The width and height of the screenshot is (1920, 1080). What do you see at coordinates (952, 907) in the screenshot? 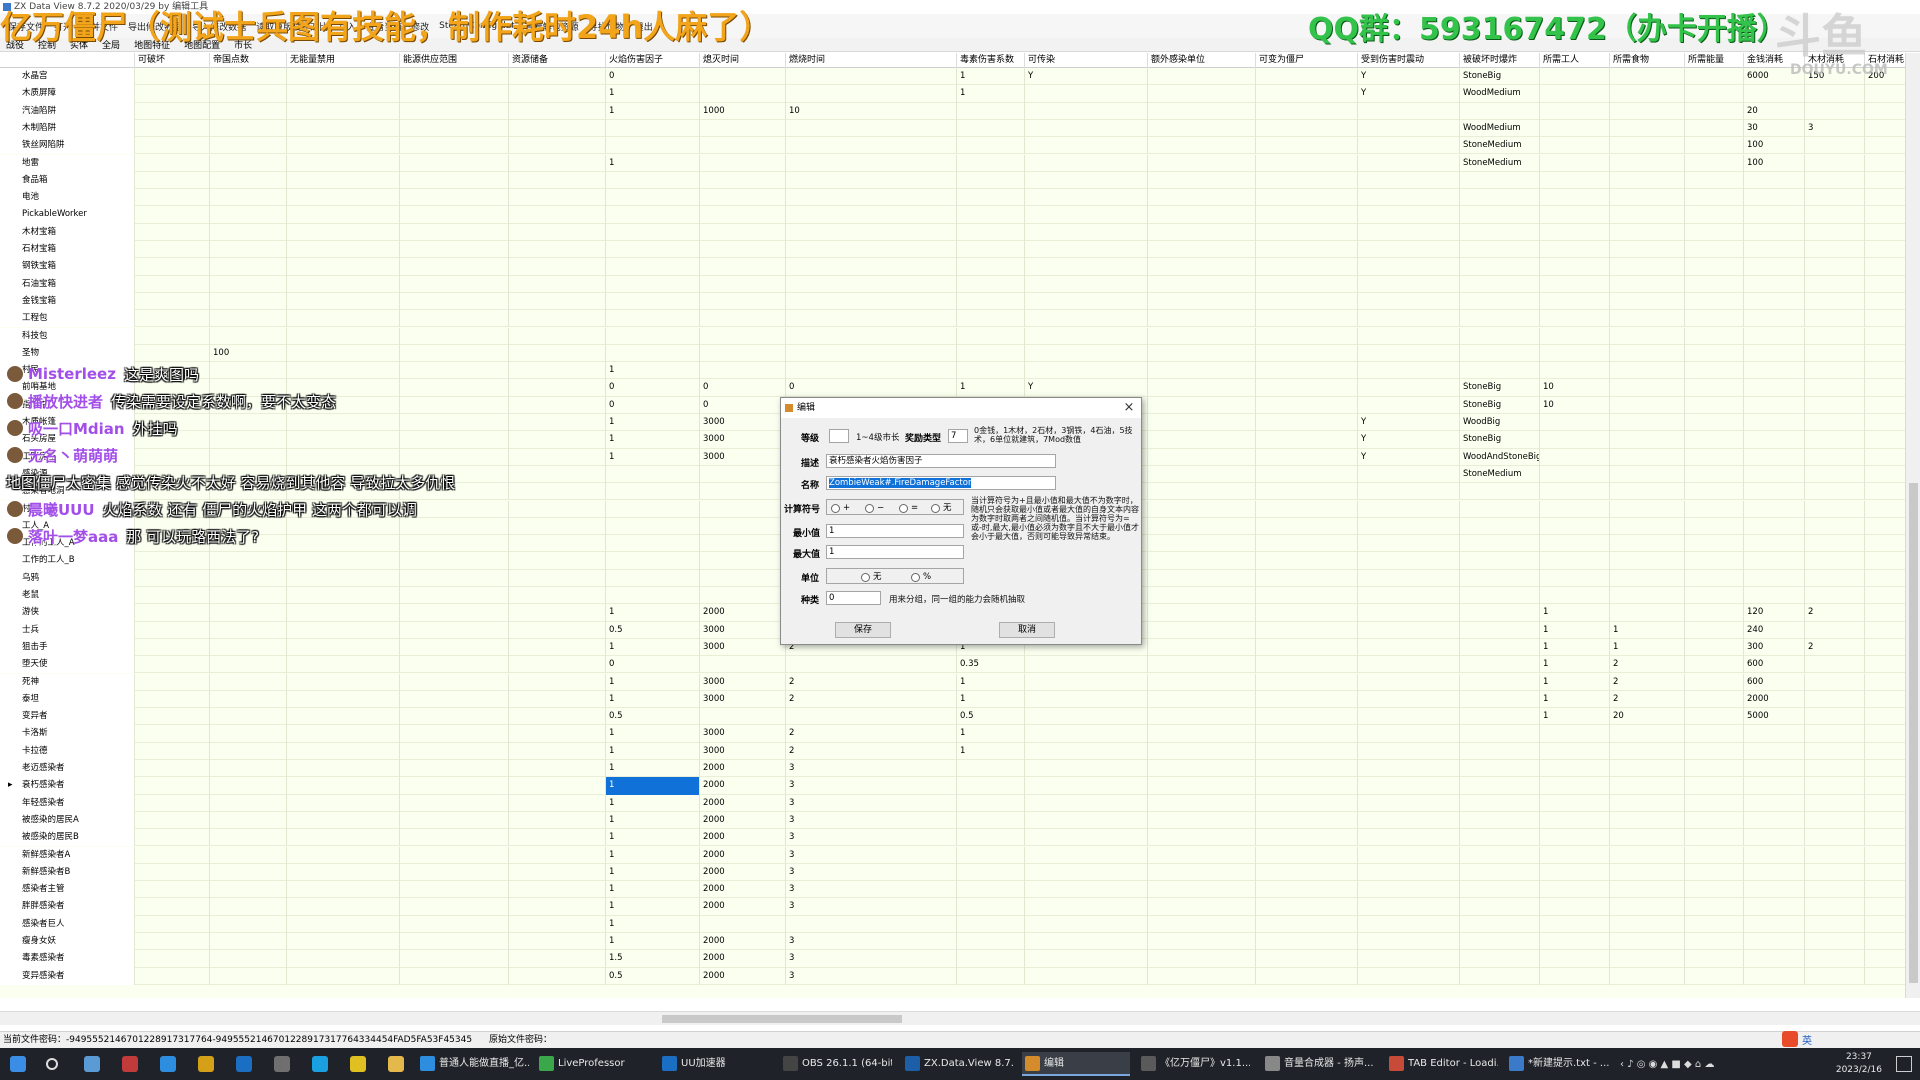
I see `table-row: 胖胖感染者 1 2000 3` at bounding box center [952, 907].